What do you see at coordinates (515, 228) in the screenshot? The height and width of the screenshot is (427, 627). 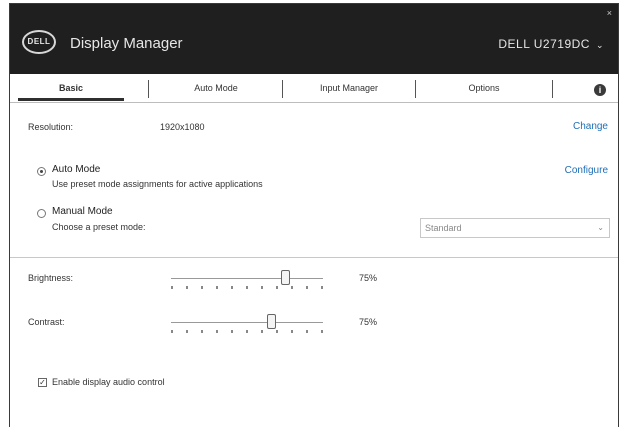 I see `preset-mode-select: Standard ⌄` at bounding box center [515, 228].